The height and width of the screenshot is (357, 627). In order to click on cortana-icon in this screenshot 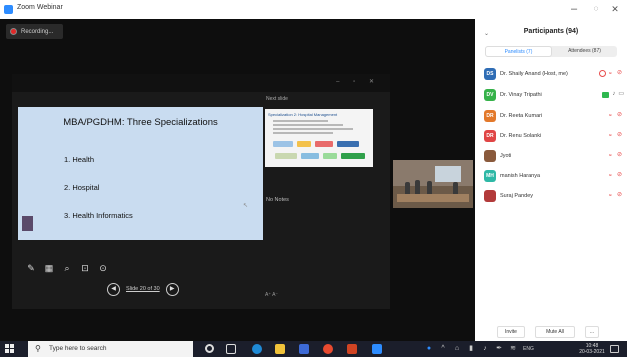, I will do `click(209, 348)`.